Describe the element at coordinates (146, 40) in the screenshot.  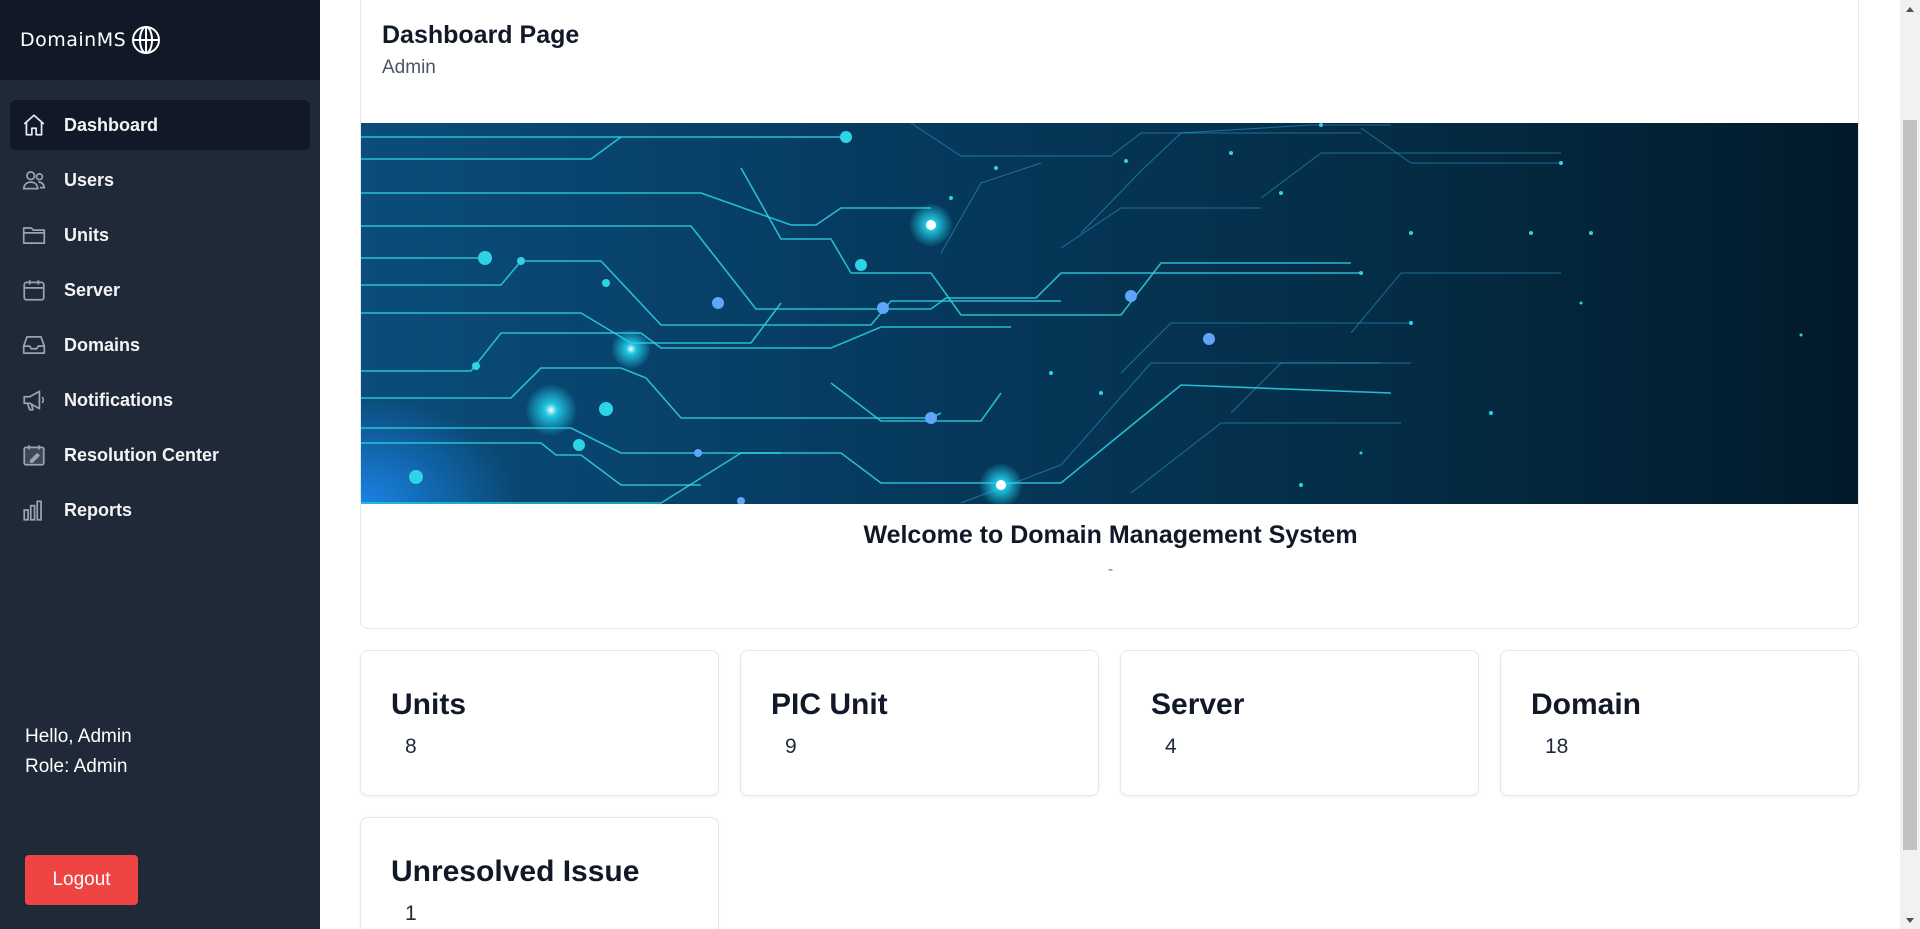
I see `globe-icon` at that location.